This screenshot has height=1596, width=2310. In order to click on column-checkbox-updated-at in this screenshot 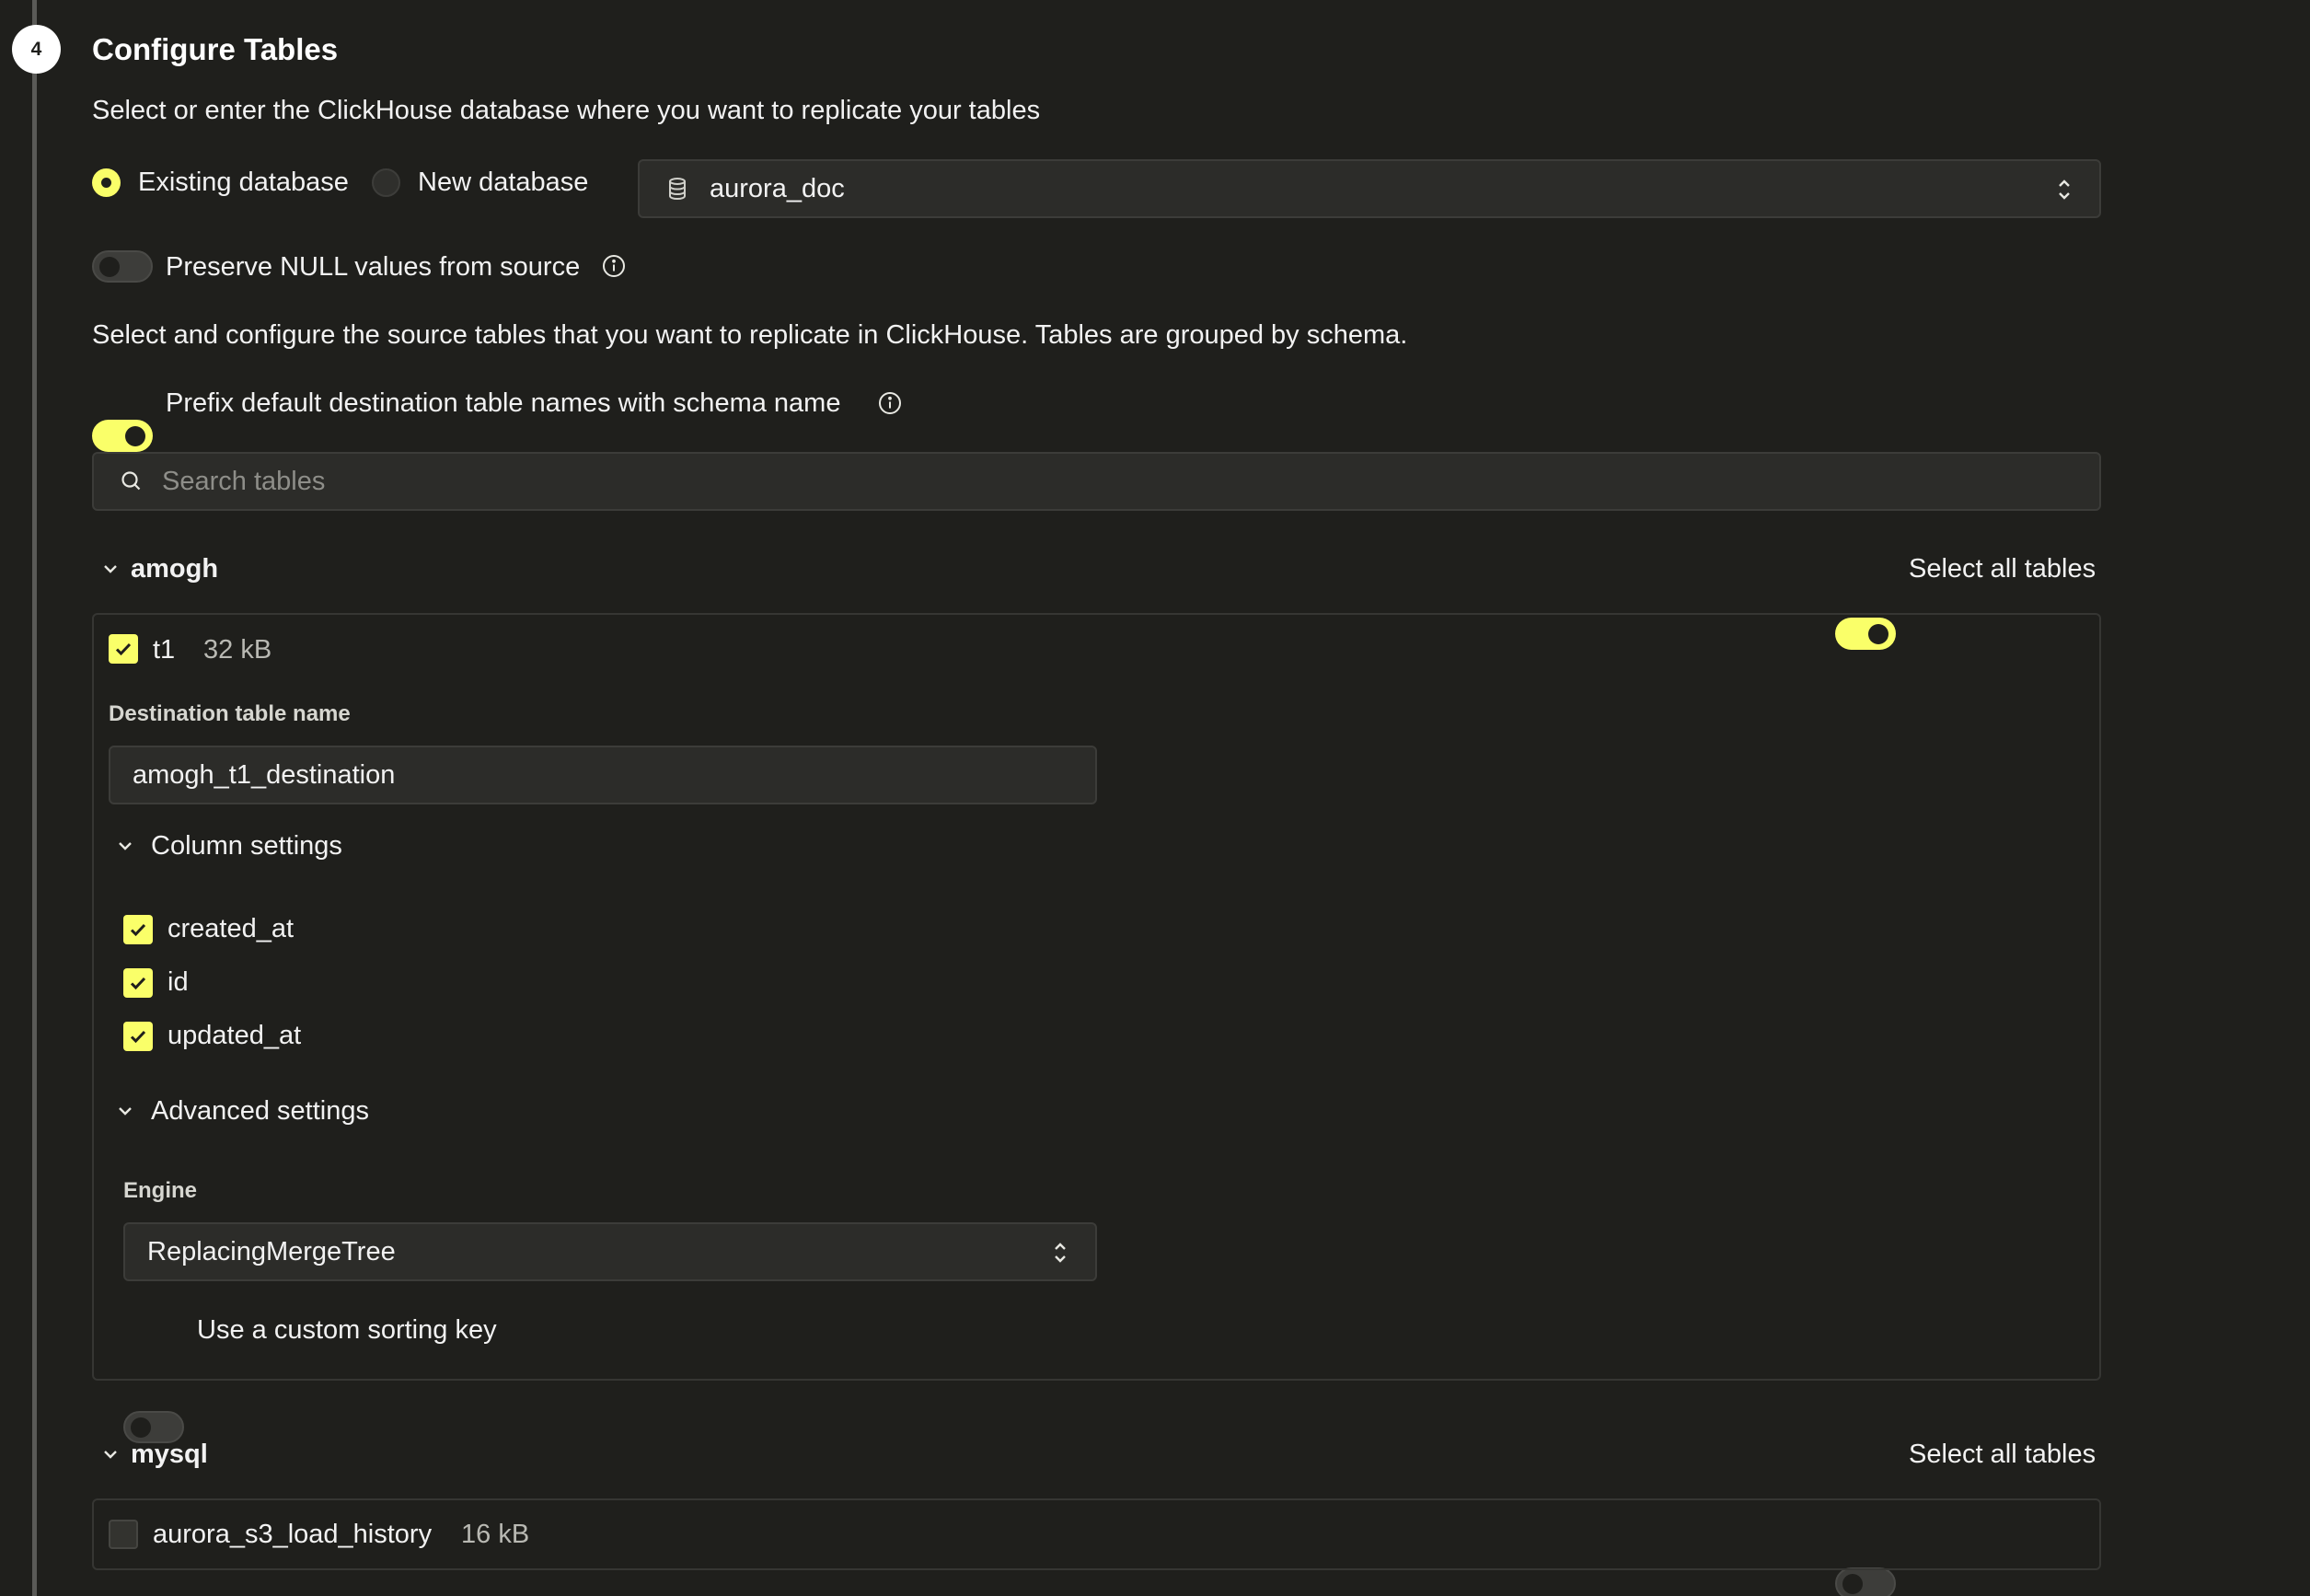, I will do `click(138, 1036)`.